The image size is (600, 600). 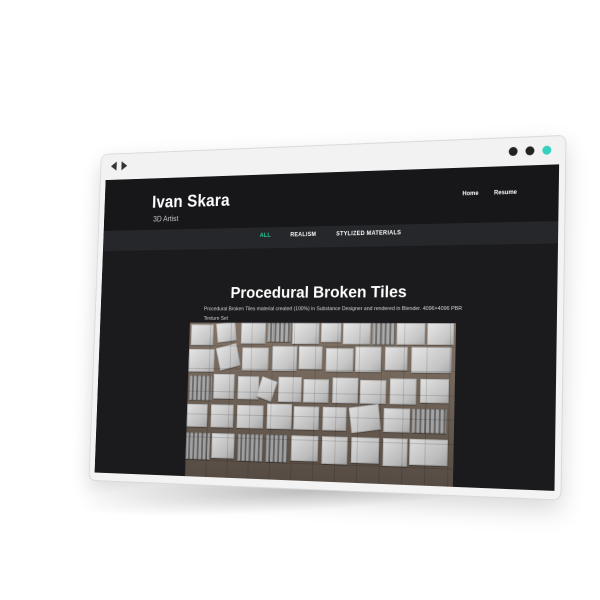 I want to click on filter-realism: REALISM, so click(x=303, y=235).